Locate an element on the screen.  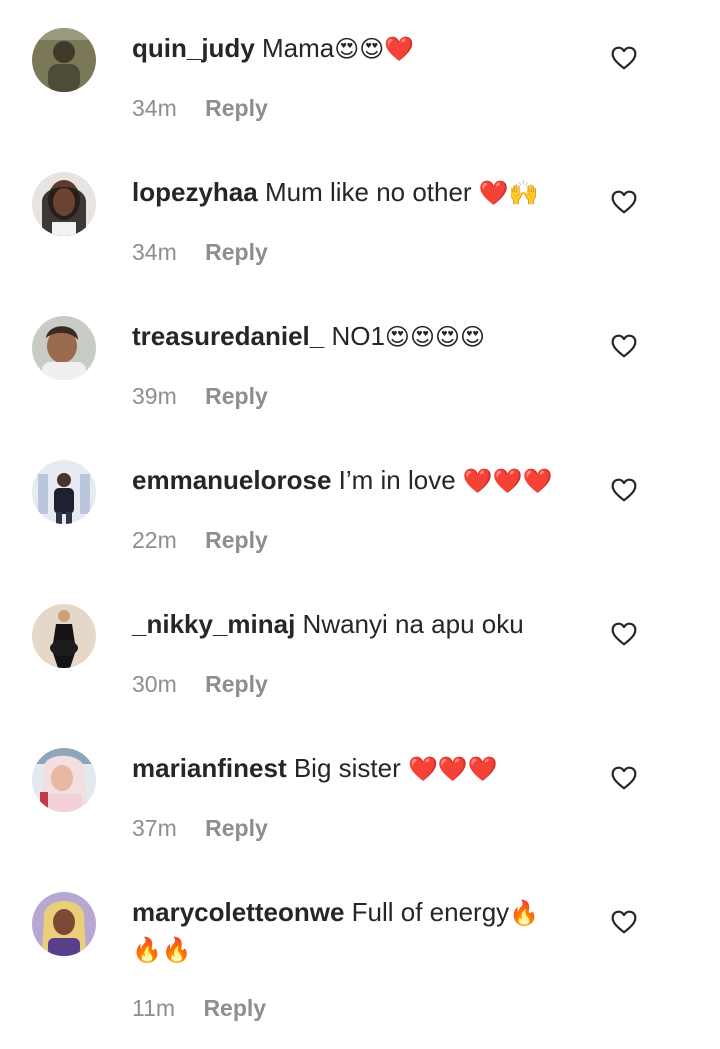
comment-body: Full of energy is located at coordinates (430, 912).